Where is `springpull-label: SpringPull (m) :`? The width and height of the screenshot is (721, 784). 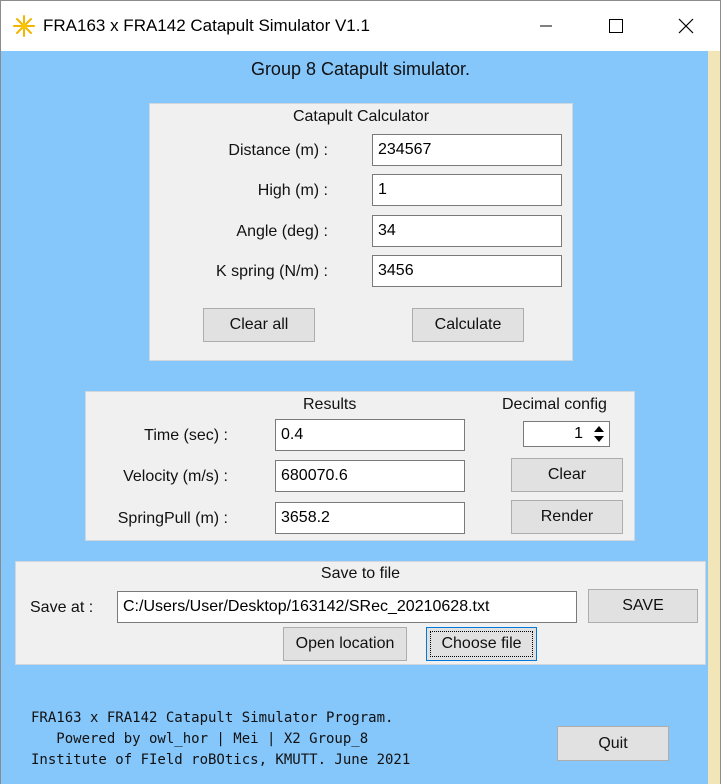
springpull-label: SpringPull (m) : is located at coordinates (172, 518).